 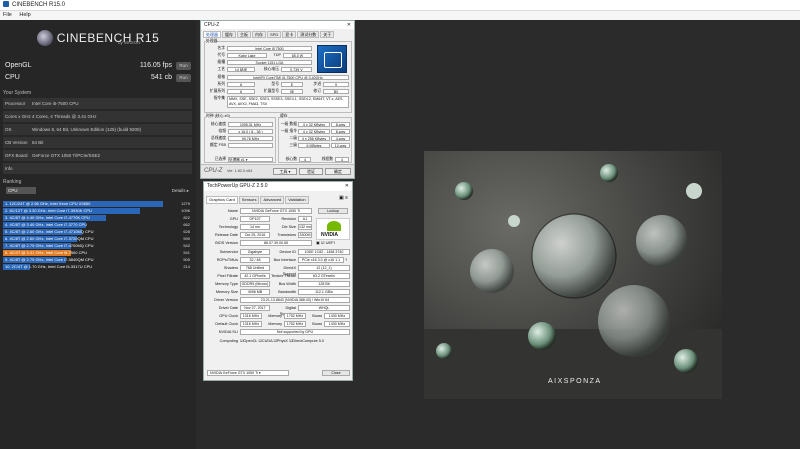 What do you see at coordinates (98, 65) in the screenshot?
I see `opengl-score-row: OpenGL 116.05 fps Run` at bounding box center [98, 65].